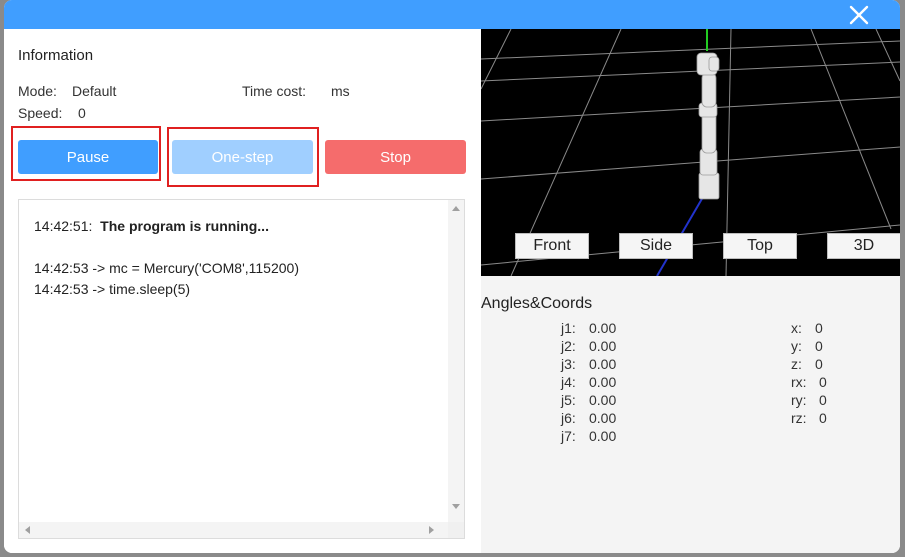 The height and width of the screenshot is (557, 905). I want to click on coord-label: rx:, so click(799, 382).